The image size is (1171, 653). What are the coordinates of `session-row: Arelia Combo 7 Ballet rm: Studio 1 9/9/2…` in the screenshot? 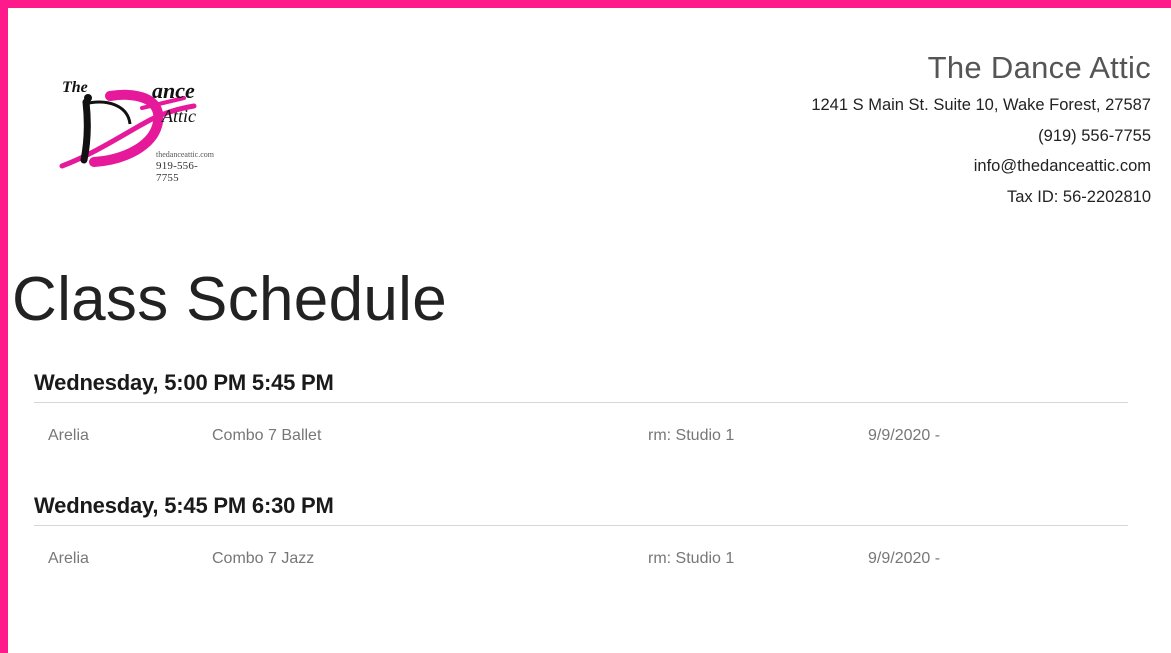 It's located at (581, 425).